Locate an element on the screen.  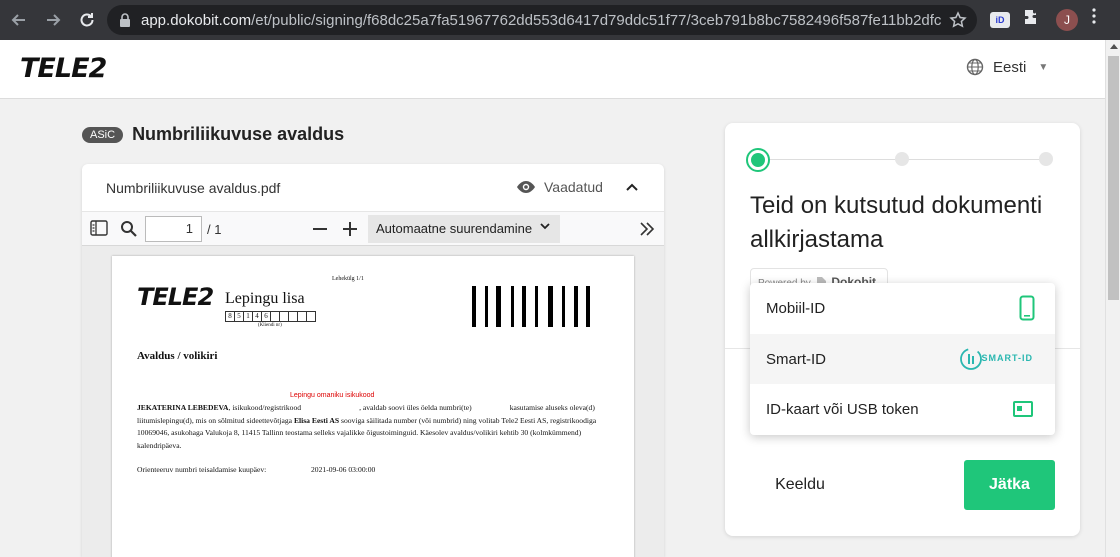
pdf-tele2-logo: TELE2 is located at coordinates (175, 297).